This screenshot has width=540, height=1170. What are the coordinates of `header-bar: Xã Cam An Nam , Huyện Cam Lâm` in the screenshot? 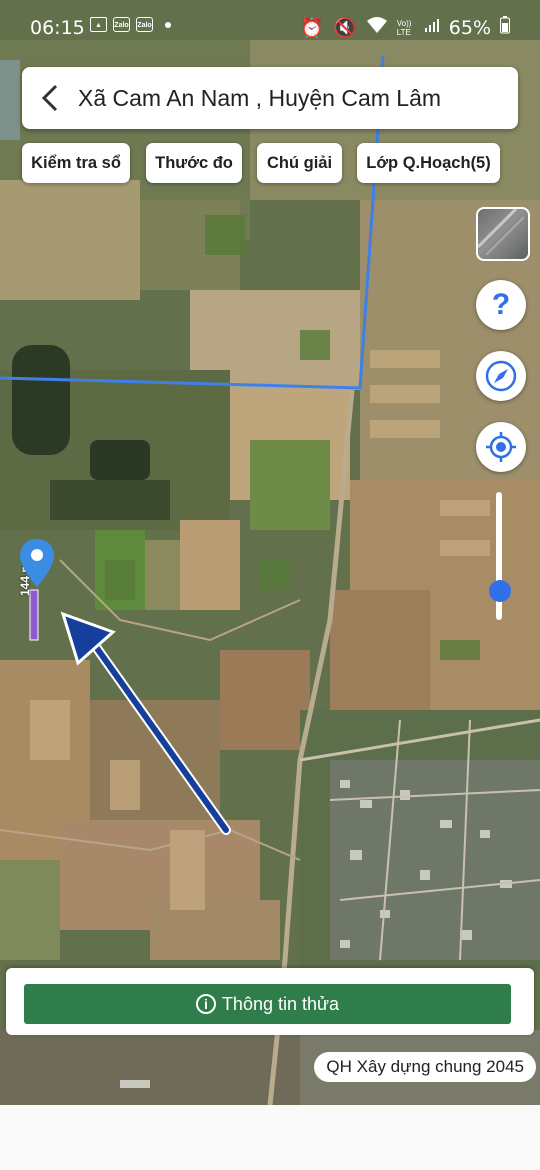 It's located at (270, 98).